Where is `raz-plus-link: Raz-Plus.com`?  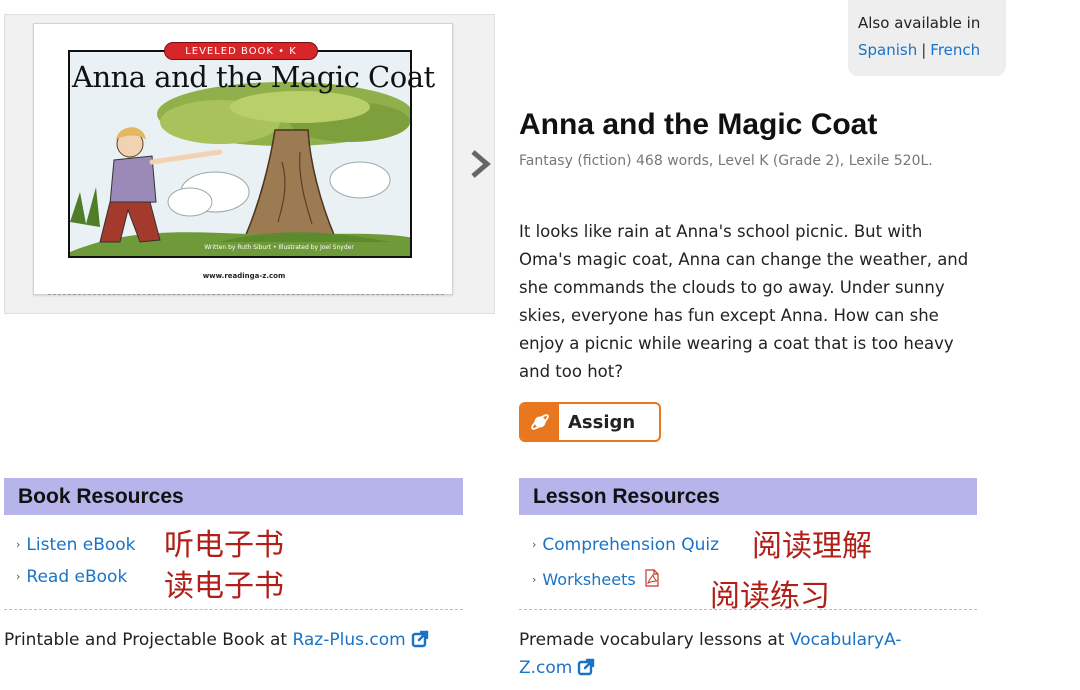 raz-plus-link: Raz-Plus.com is located at coordinates (348, 640).